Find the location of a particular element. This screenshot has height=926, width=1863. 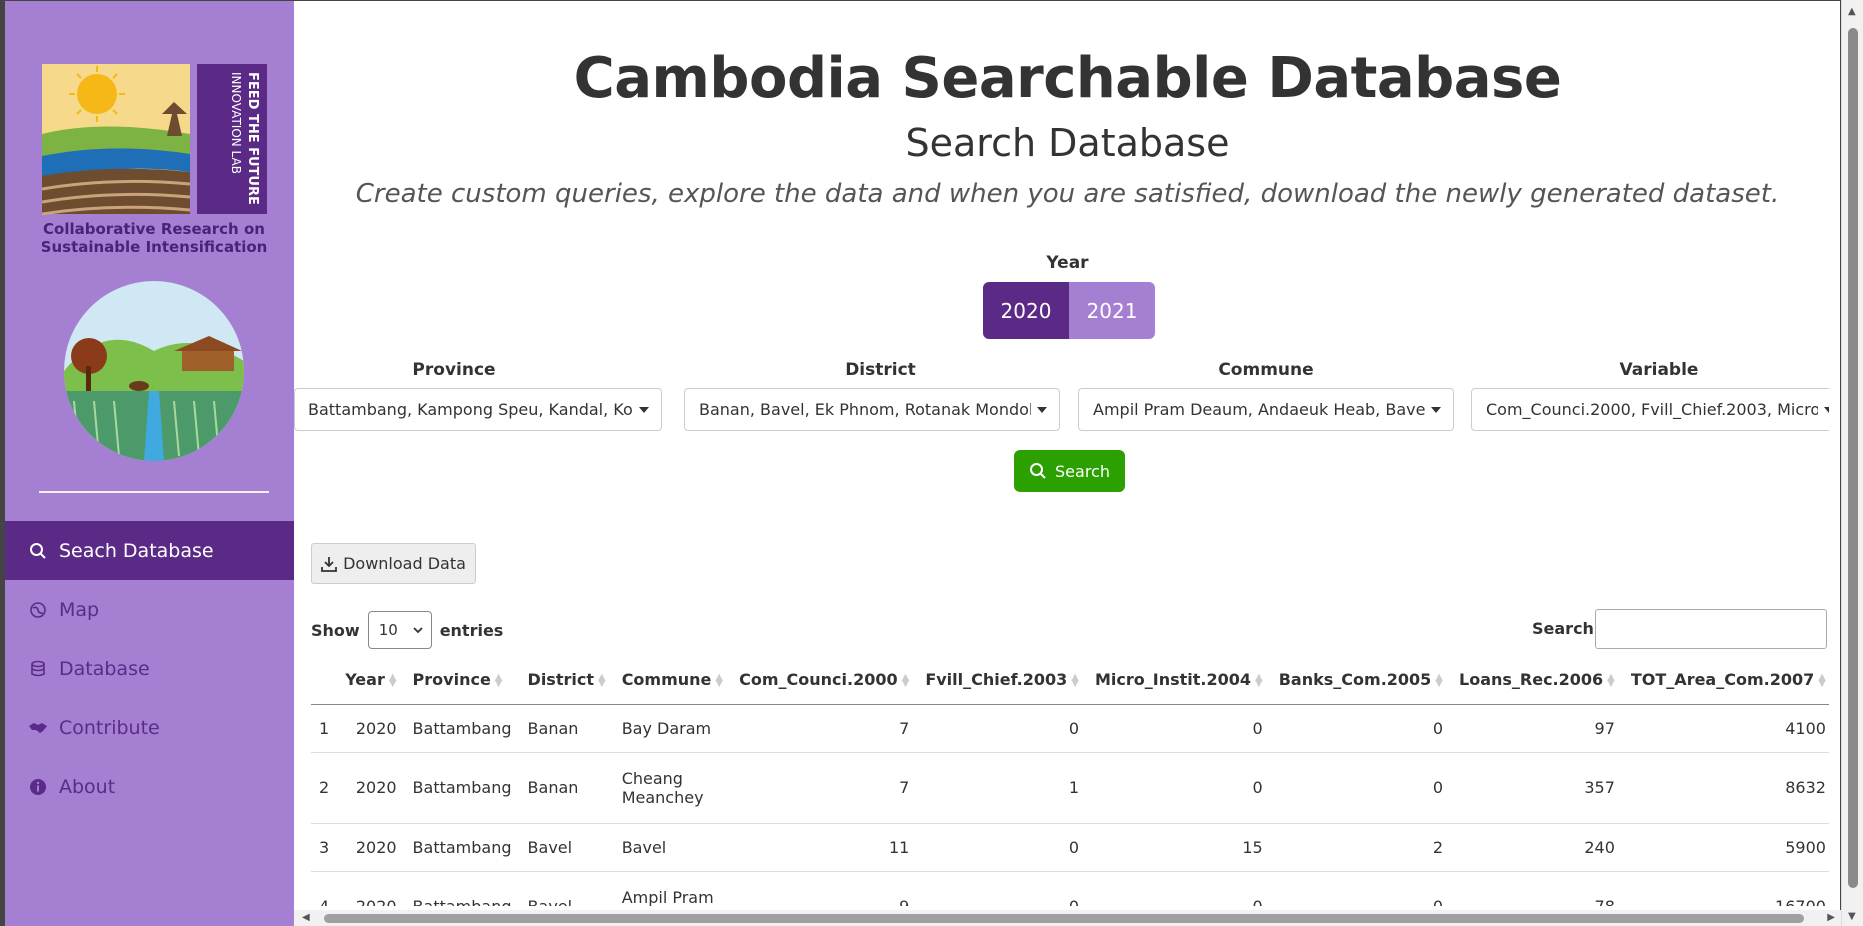

info-icon is located at coordinates (38, 787).